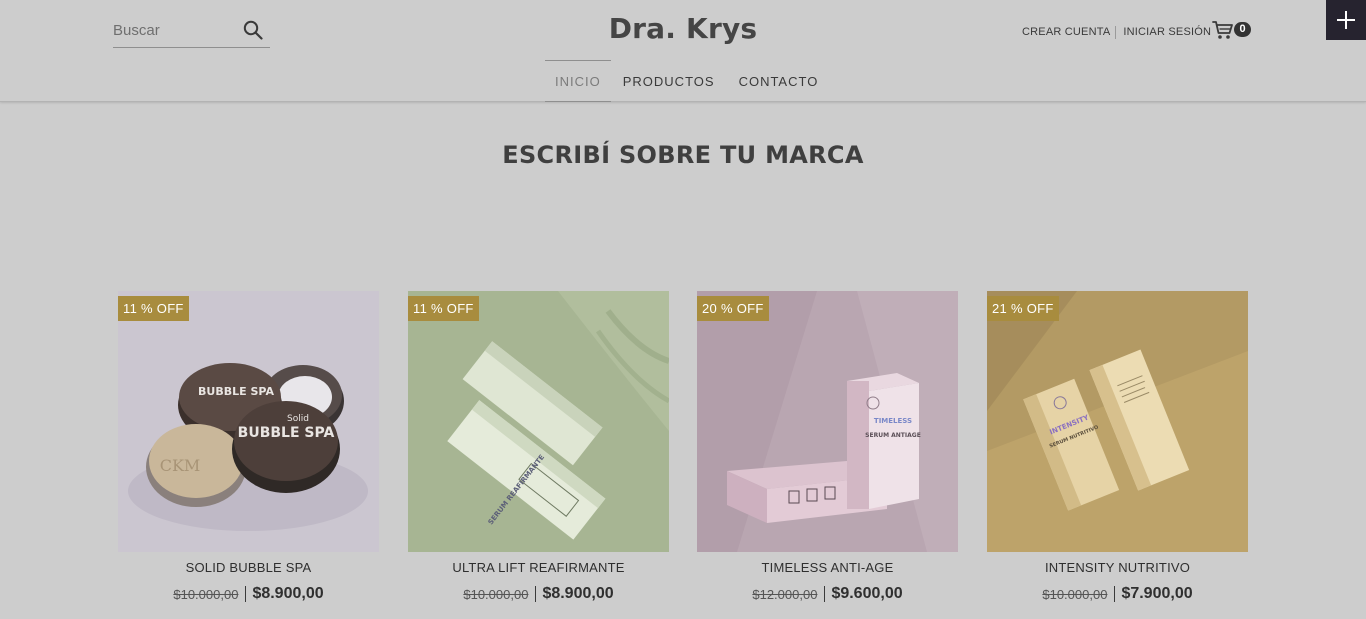 Image resolution: width=1366 pixels, height=619 pixels. Describe the element at coordinates (1117, 421) in the screenshot. I see `product-image: INTENSITY SERUM NUTRITIVO 21 % OFF` at that location.